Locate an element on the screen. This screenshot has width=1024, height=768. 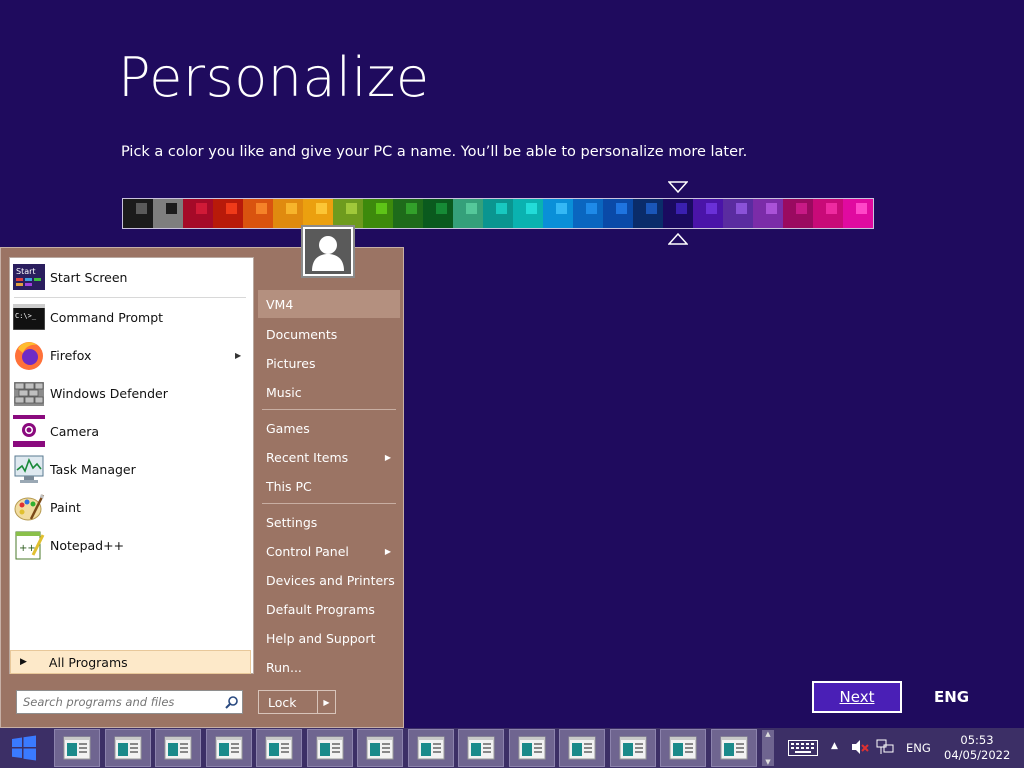
lock-label: Lock is located at coordinates (282, 702).